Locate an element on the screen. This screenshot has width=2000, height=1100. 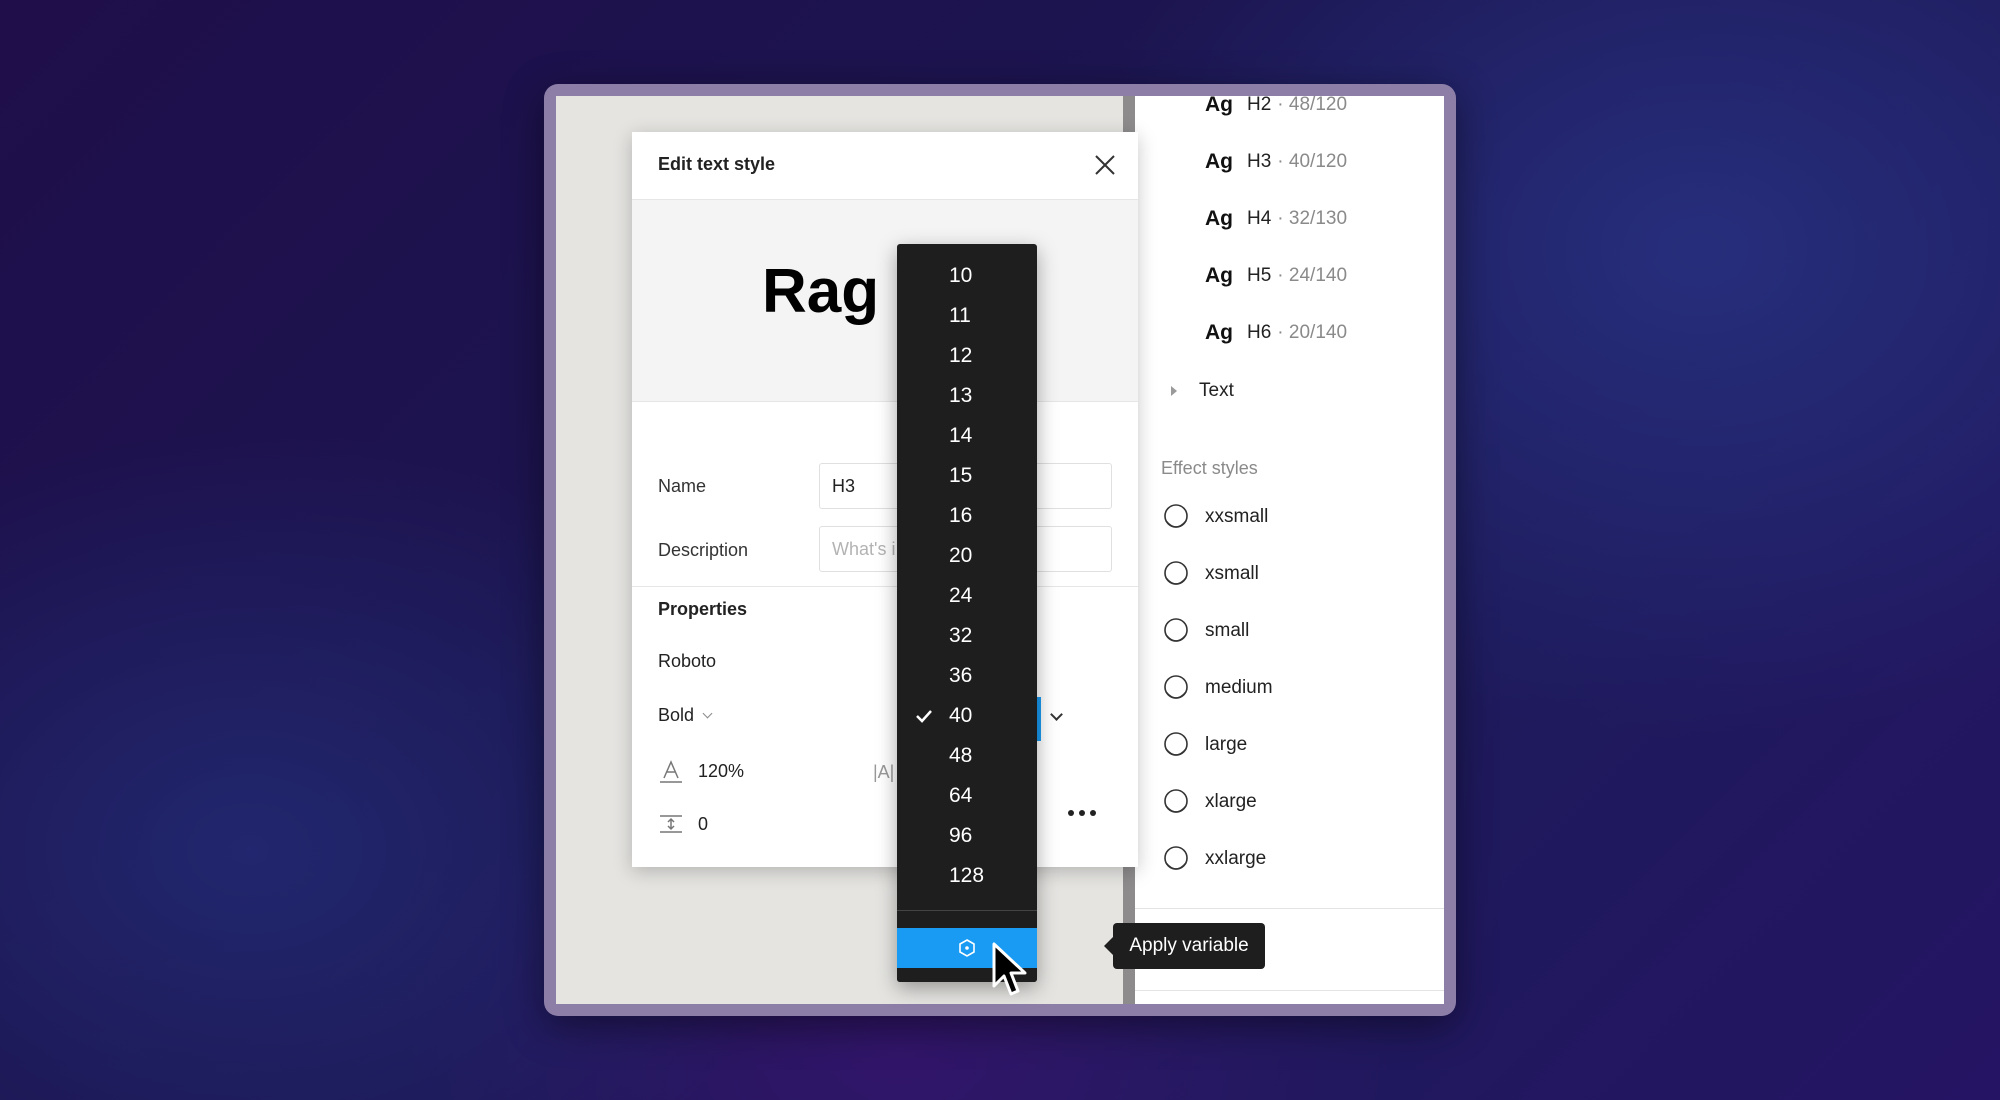
effect-style-row-xlarge: xlarge is located at coordinates (1210, 802).